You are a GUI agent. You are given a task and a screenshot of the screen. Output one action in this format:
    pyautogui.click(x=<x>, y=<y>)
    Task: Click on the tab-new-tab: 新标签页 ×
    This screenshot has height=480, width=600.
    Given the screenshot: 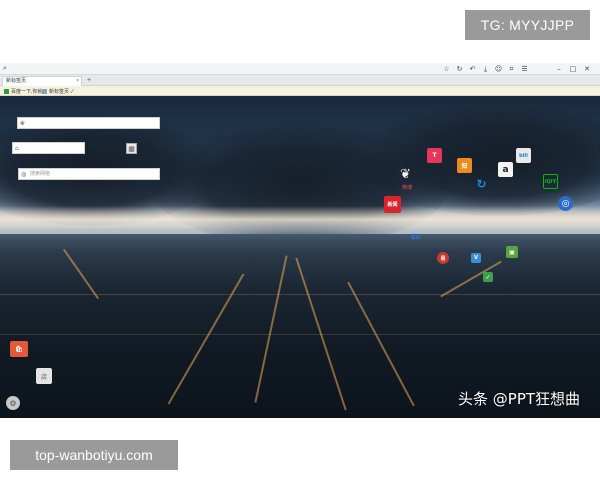 What is the action you would take?
    pyautogui.click(x=42, y=81)
    